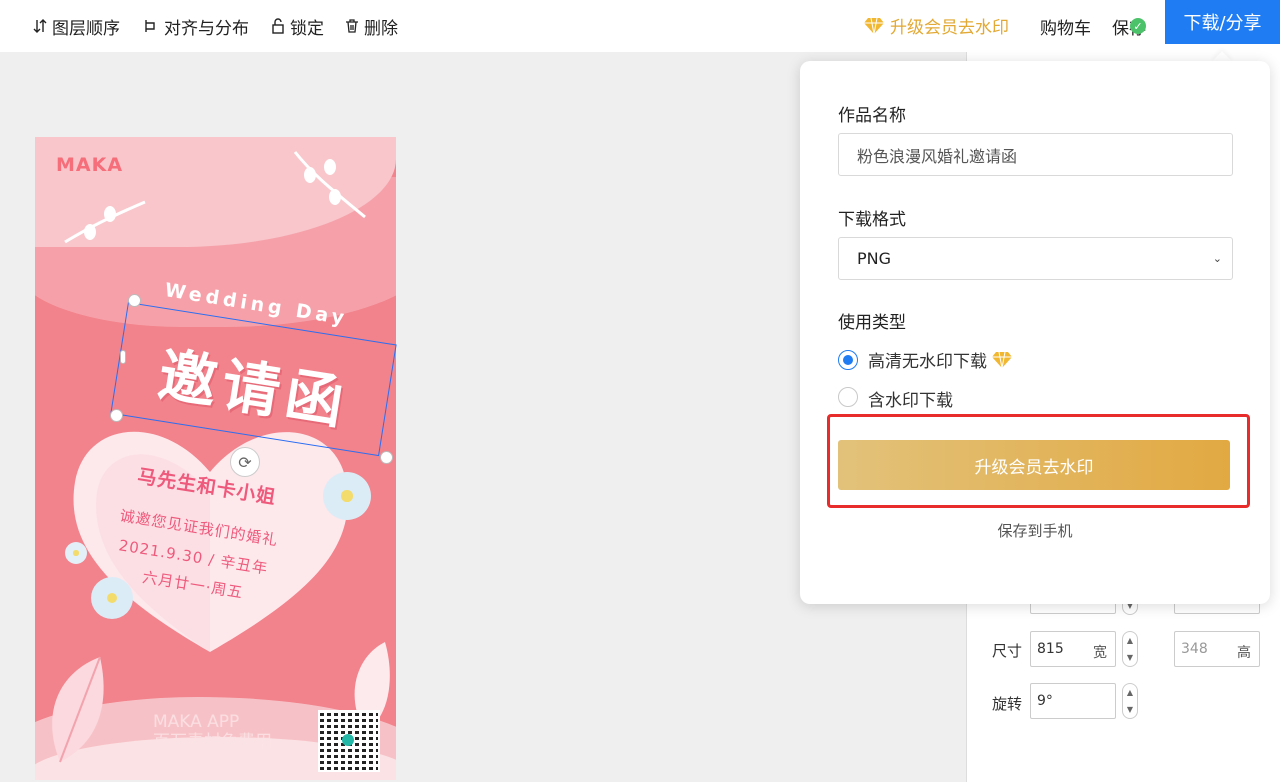 The height and width of the screenshot is (782, 1280). What do you see at coordinates (1007, 651) in the screenshot?
I see `size-label: 尺寸` at bounding box center [1007, 651].